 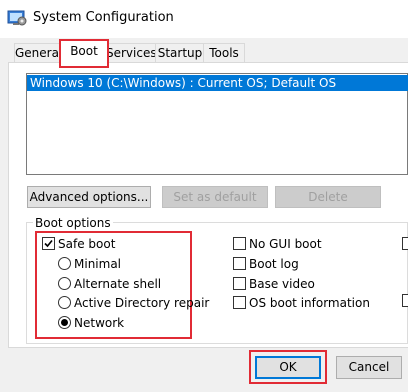 What do you see at coordinates (405, 300) in the screenshot?
I see `partial-checkbox-bottom` at bounding box center [405, 300].